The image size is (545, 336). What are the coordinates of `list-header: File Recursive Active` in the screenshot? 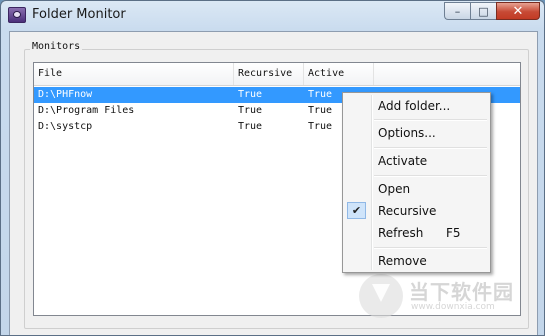 It's located at (277, 74).